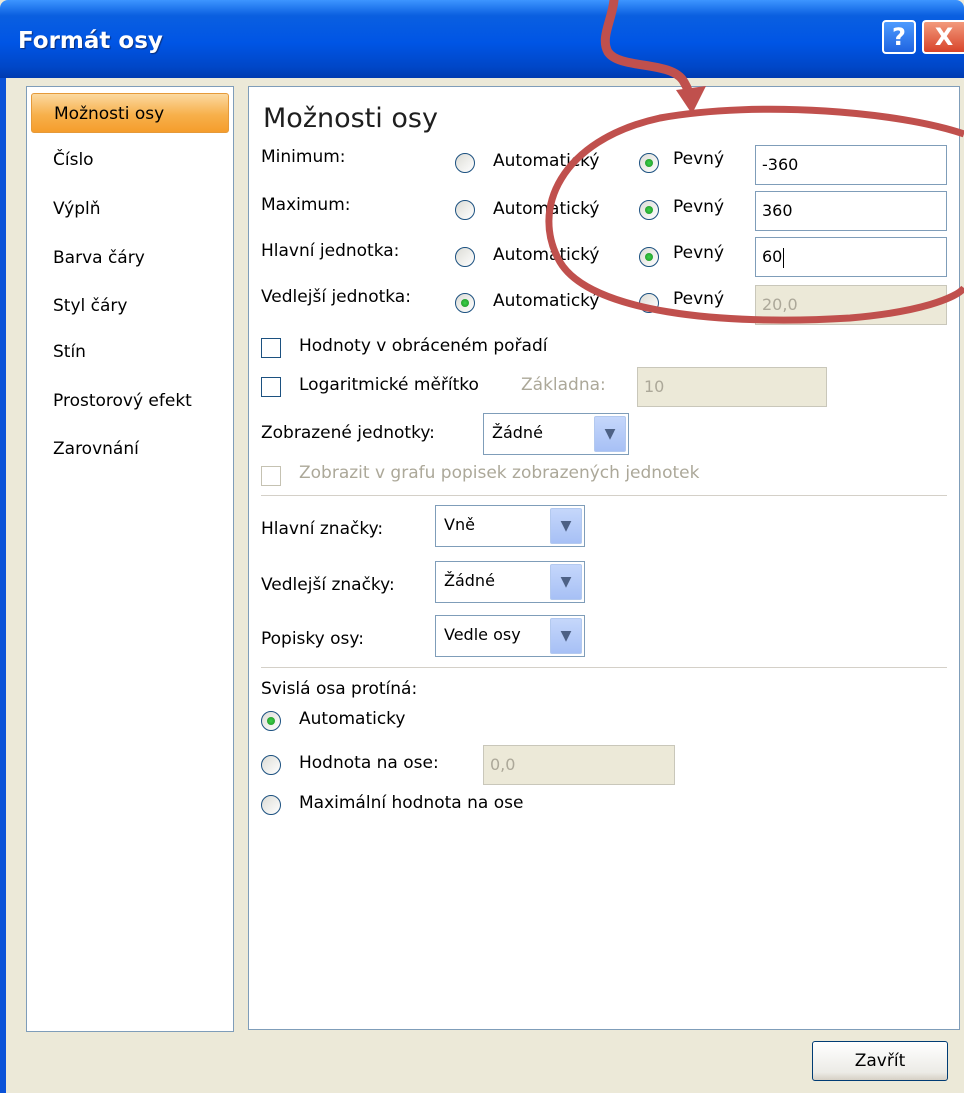 This screenshot has height=1093, width=964. What do you see at coordinates (563, 385) in the screenshot?
I see `base-label: Základna:` at bounding box center [563, 385].